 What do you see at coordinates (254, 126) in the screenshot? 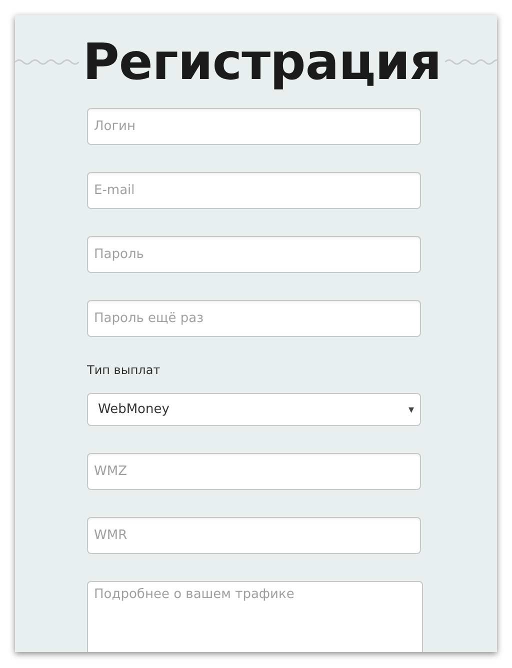
I see `input-field: Логин` at bounding box center [254, 126].